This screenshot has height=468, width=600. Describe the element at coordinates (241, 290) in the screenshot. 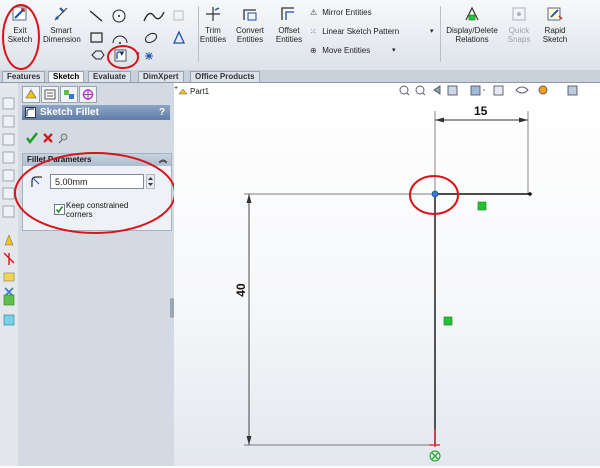

I see `vertical-dimension-value: 40` at that location.